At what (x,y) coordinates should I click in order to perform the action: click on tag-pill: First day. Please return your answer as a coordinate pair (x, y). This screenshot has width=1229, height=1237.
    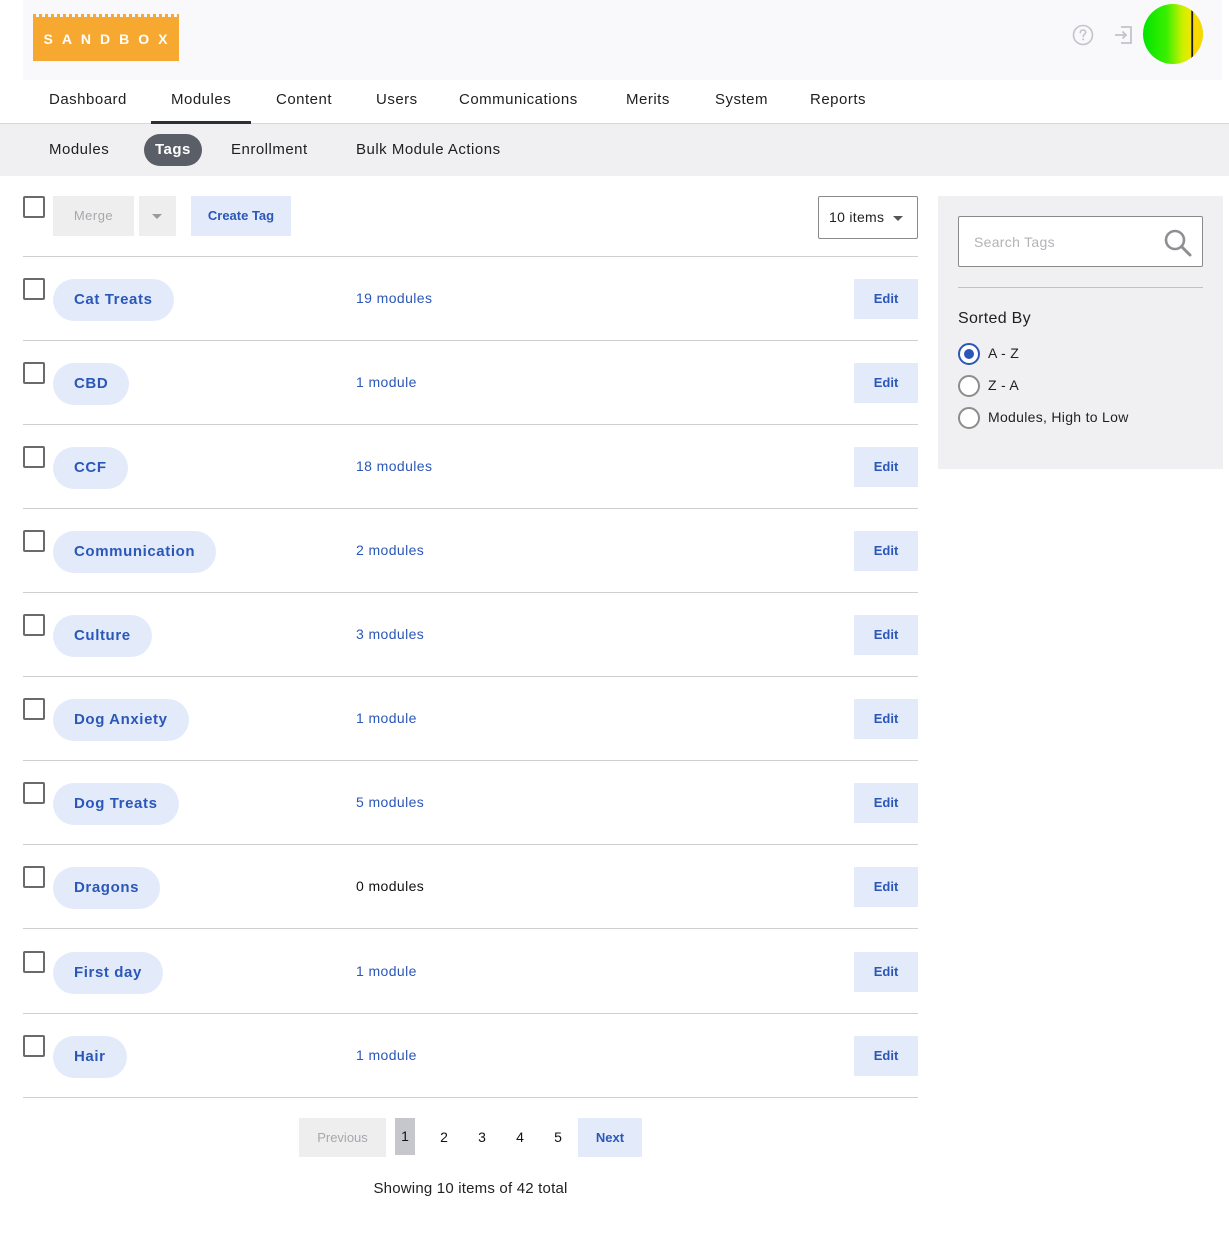
    Looking at the image, I should click on (108, 973).